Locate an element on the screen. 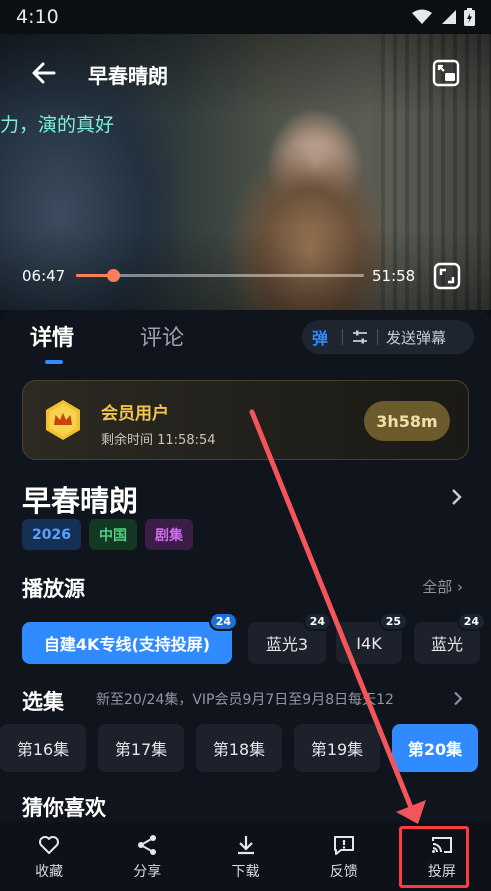 This screenshot has height=891, width=491. source-episode-count: 25 is located at coordinates (393, 621).